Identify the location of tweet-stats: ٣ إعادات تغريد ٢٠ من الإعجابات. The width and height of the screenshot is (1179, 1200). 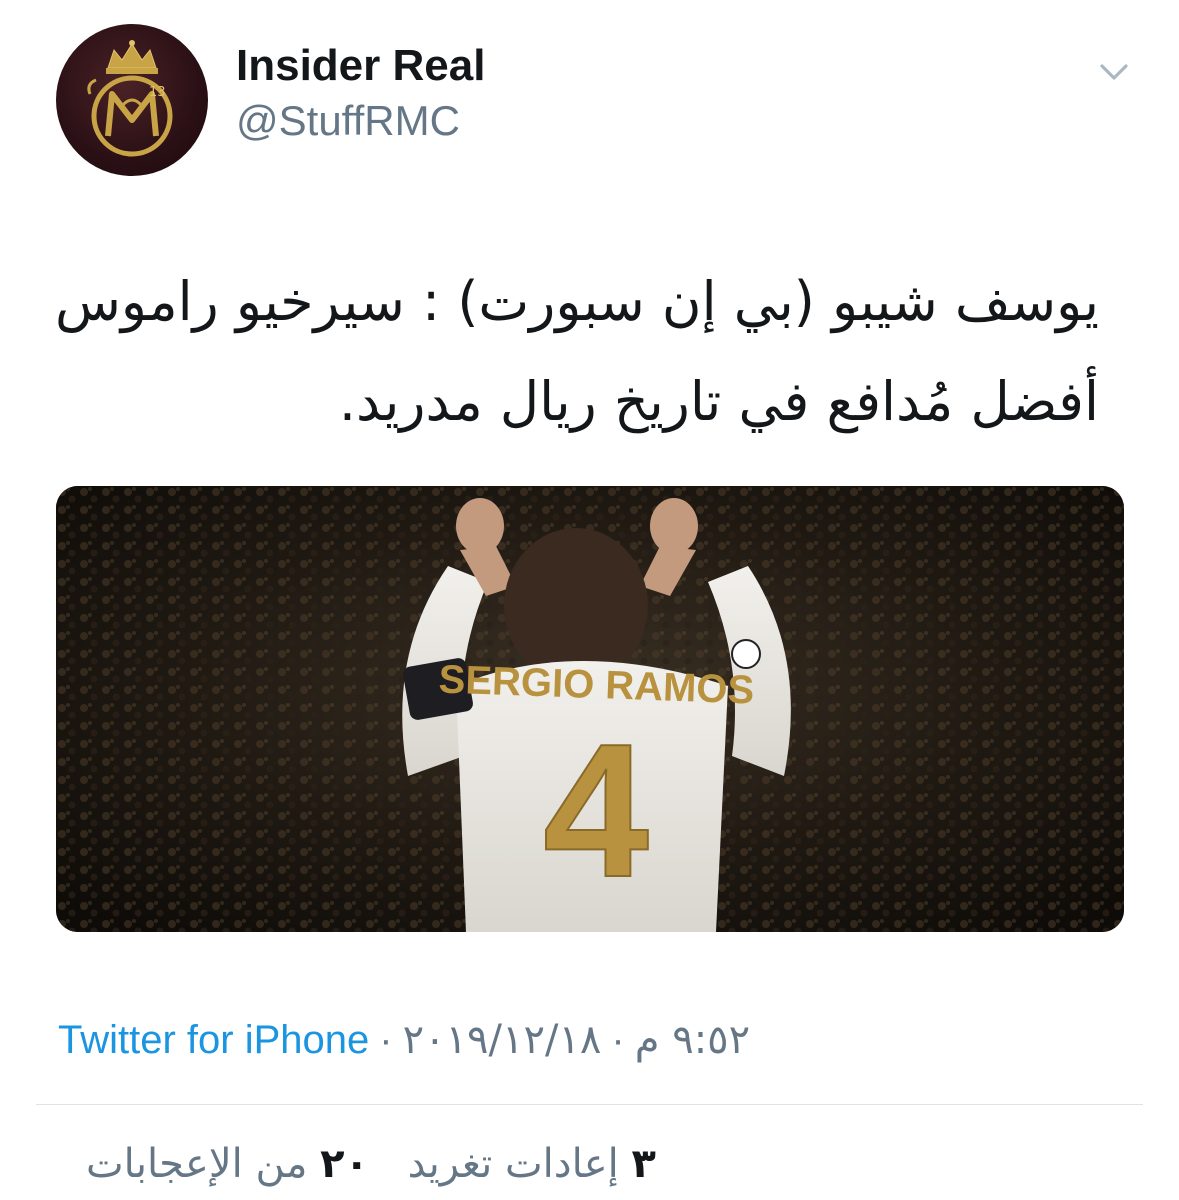
(358, 1164).